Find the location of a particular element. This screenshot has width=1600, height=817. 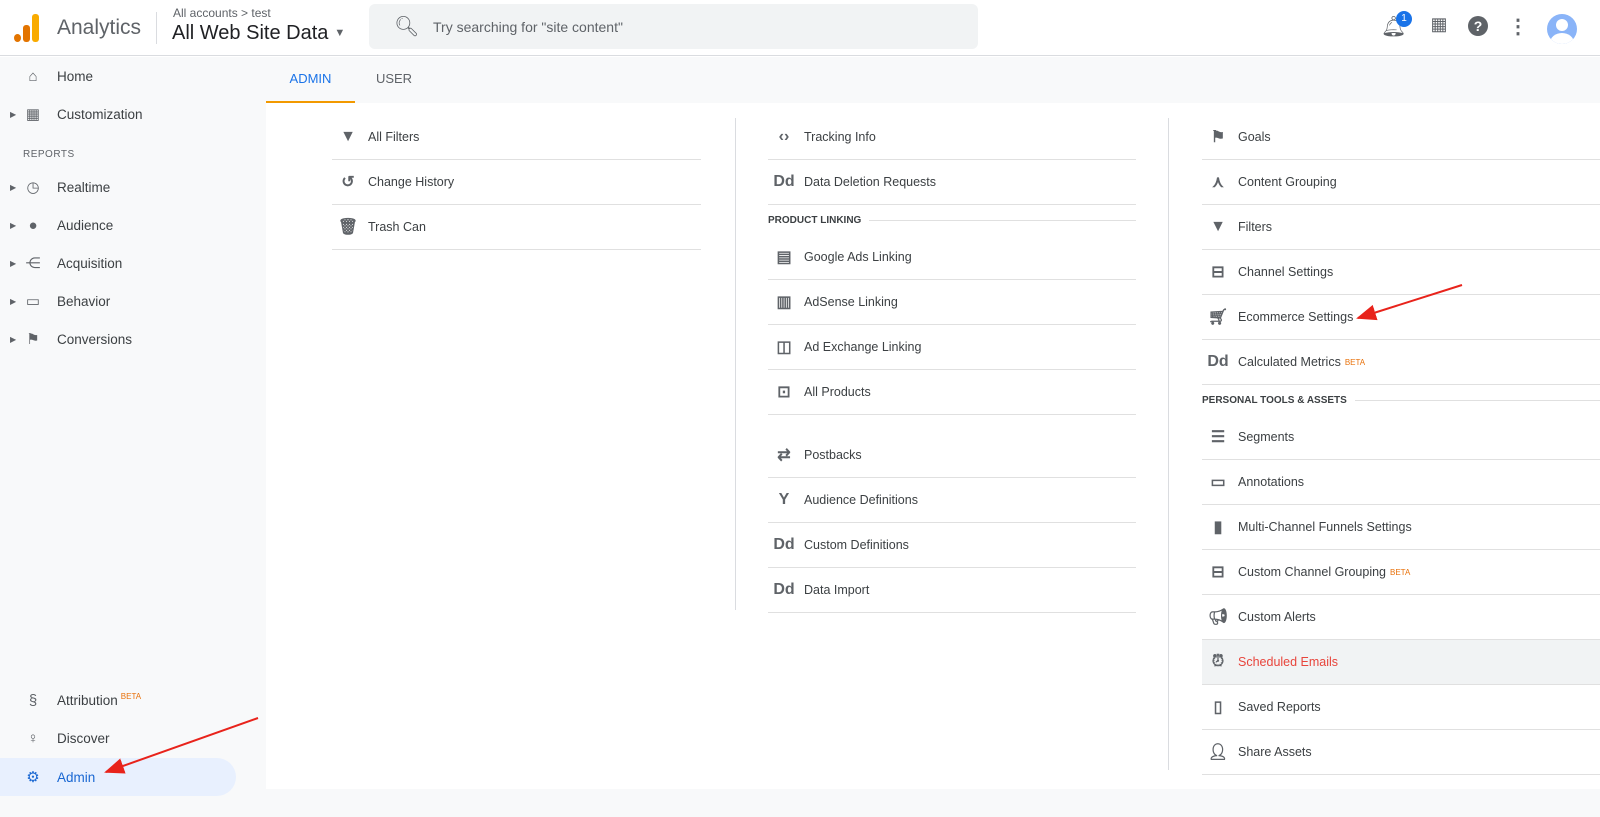

arrow-to-admin is located at coordinates (181, 745).